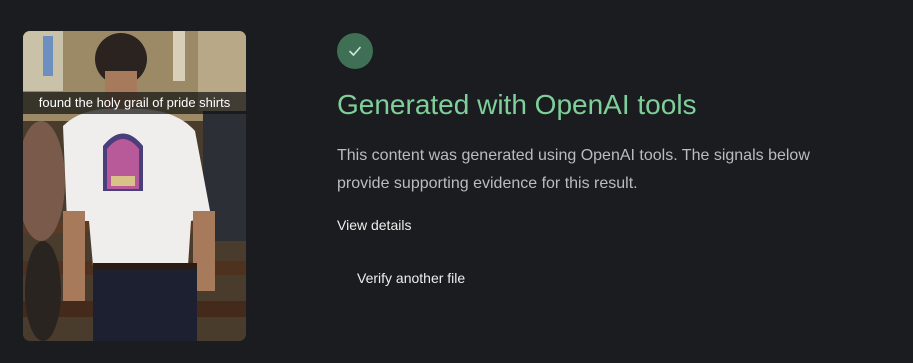 This screenshot has height=363, width=913. Describe the element at coordinates (374, 225) in the screenshot. I see `view-details-link: View details` at that location.